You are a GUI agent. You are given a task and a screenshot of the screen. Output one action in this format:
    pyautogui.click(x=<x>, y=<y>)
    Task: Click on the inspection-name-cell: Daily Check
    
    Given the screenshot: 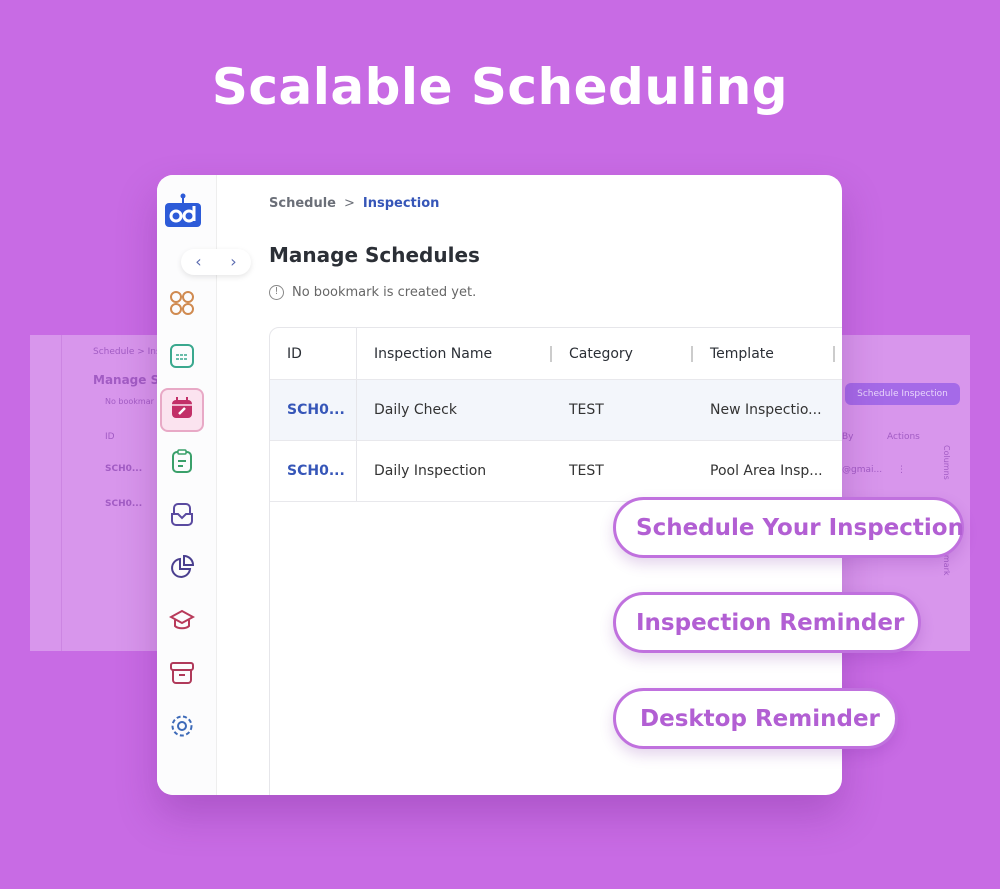 What is the action you would take?
    pyautogui.click(x=415, y=410)
    